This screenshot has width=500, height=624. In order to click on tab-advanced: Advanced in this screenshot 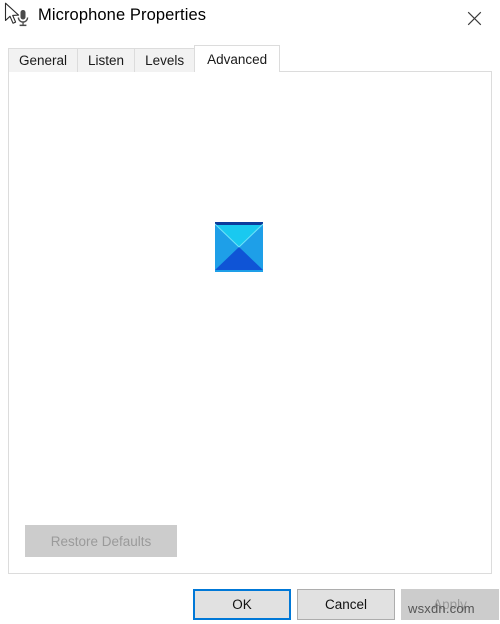, I will do `click(237, 58)`.